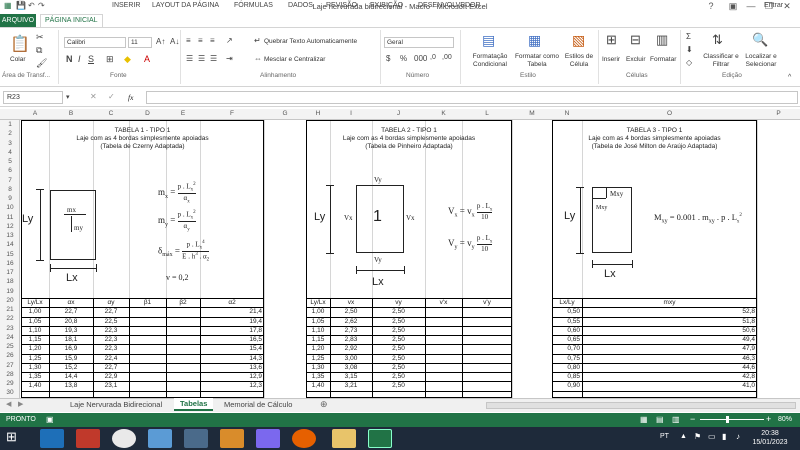  What do you see at coordinates (18, 20) in the screenshot?
I see `tab-file: ARQUIVO` at bounding box center [18, 20].